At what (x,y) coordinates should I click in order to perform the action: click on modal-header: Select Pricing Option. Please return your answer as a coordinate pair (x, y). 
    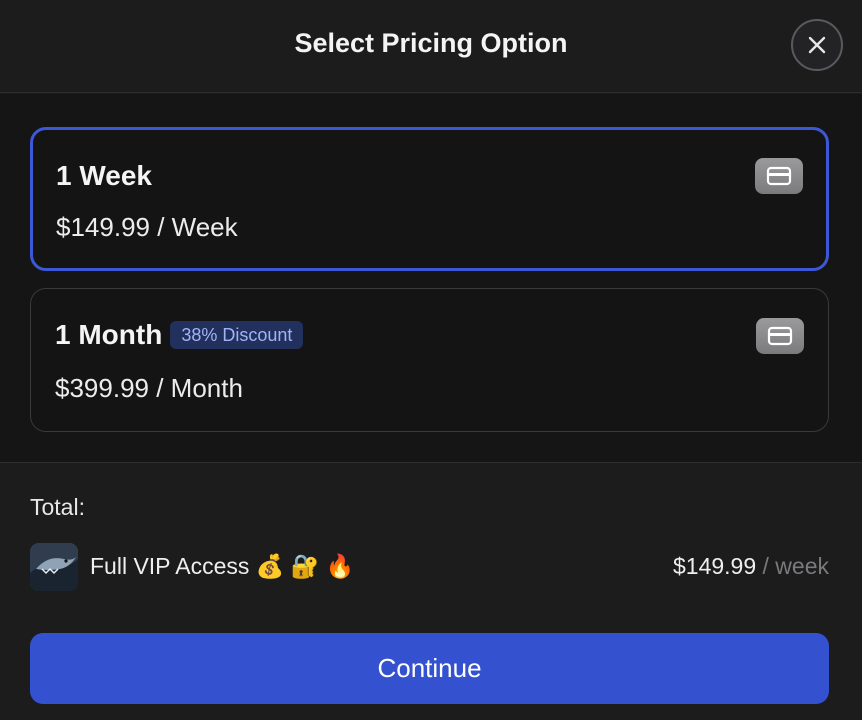
    Looking at the image, I should click on (431, 46).